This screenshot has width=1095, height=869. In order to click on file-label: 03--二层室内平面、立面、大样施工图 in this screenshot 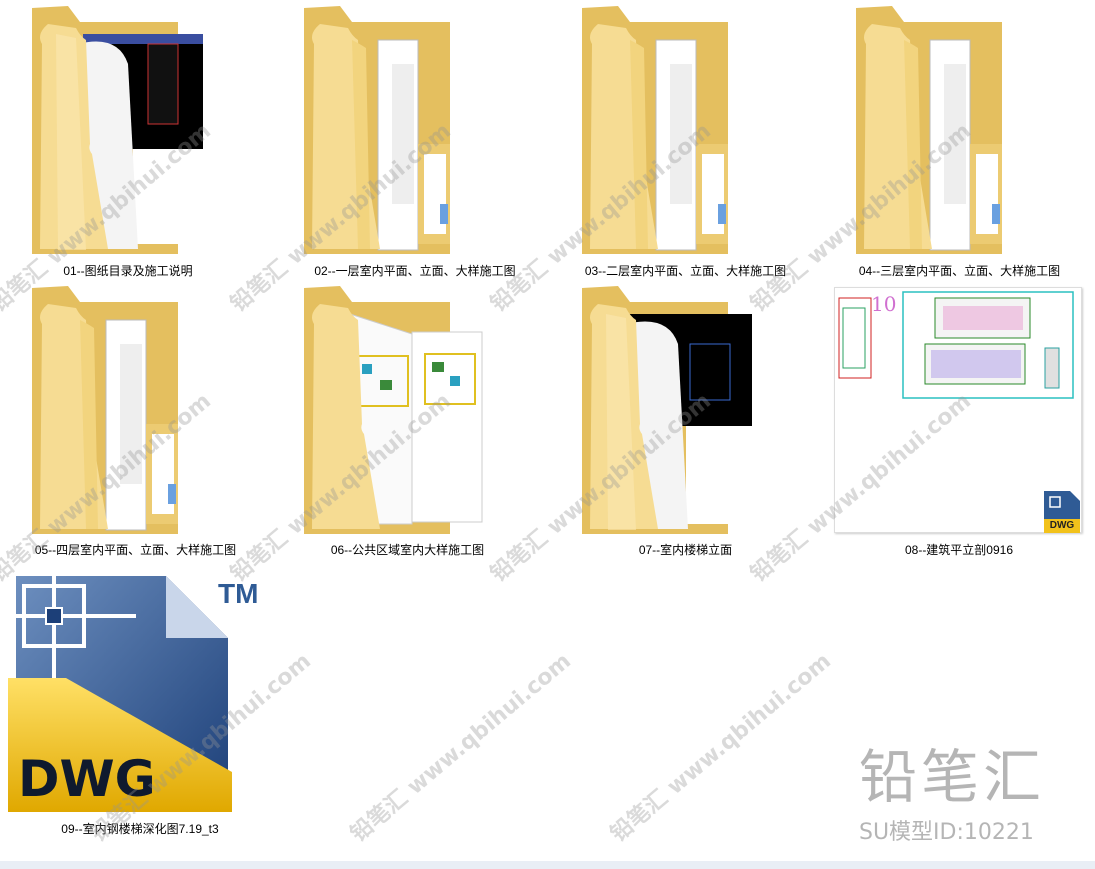, I will do `click(685, 271)`.